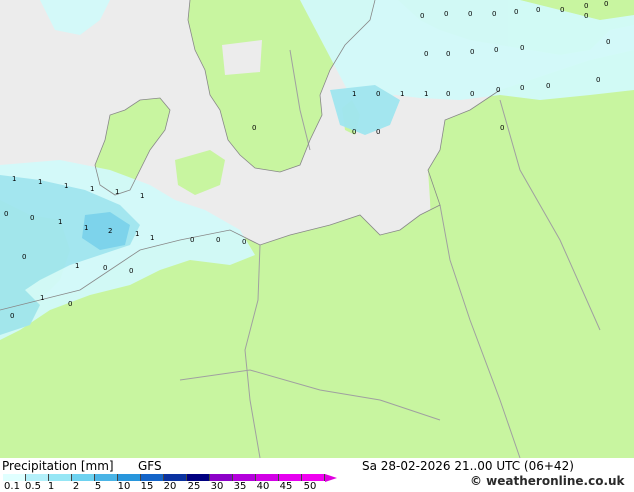 This screenshot has width=634, height=492. I want to click on legend-label: 20, so click(170, 486).